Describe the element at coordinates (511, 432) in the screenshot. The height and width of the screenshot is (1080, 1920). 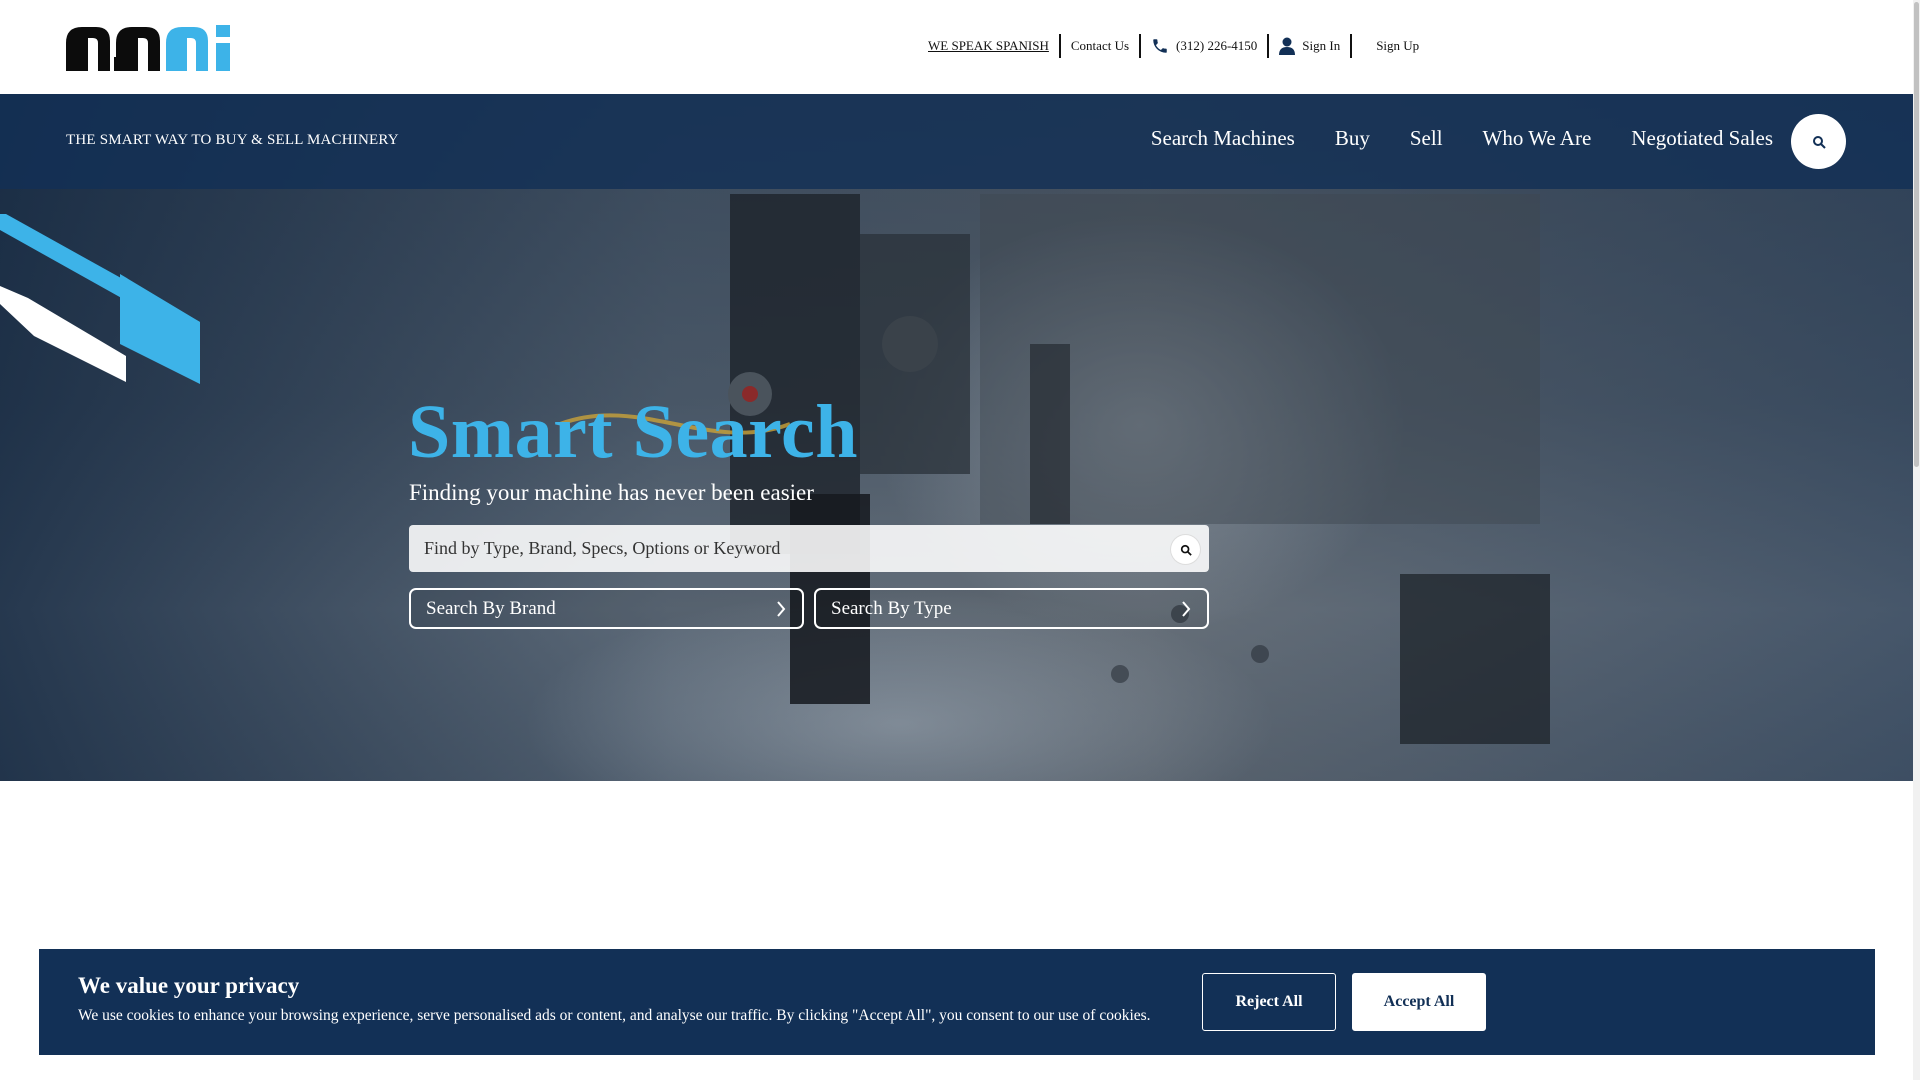
I see `hero-title-word-1: Smart` at that location.